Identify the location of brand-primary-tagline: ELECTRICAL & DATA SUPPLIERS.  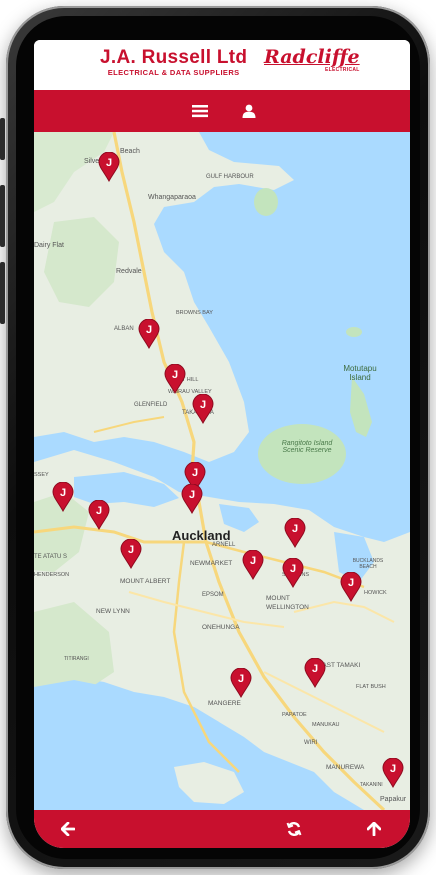
(173, 72).